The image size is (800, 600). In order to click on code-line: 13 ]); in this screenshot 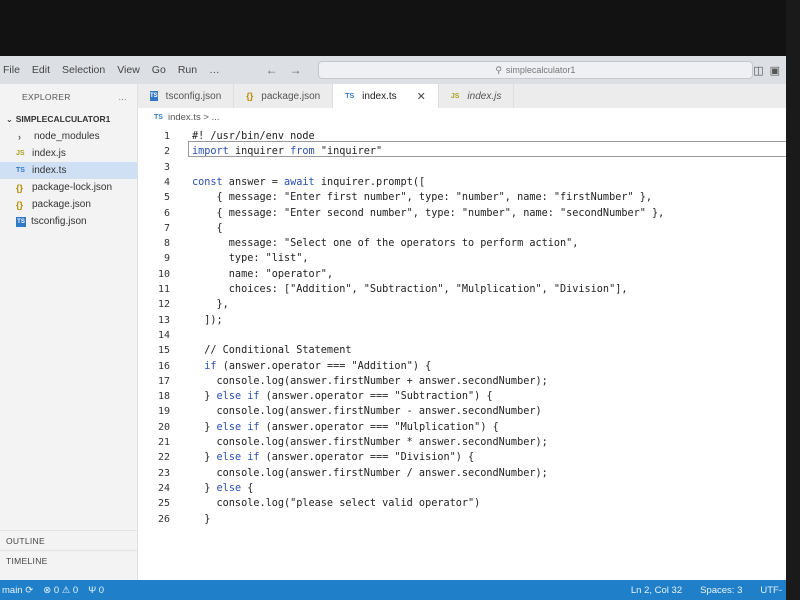, I will do `click(462, 320)`.